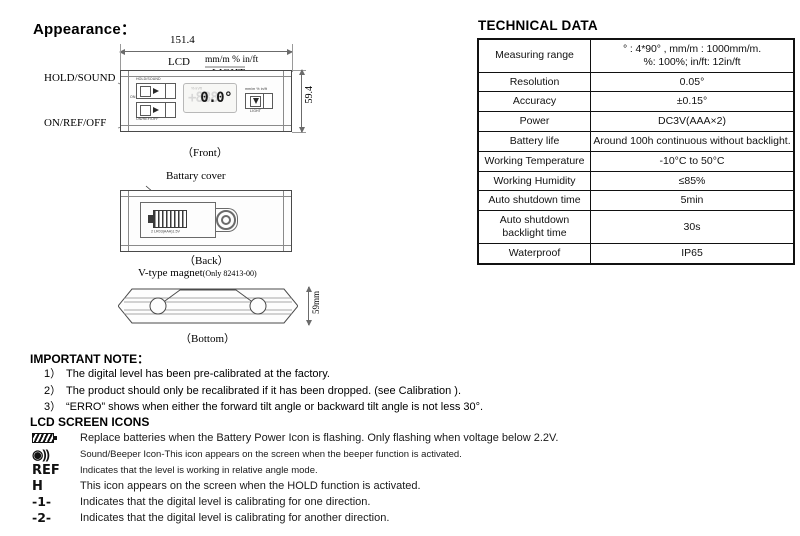 The height and width of the screenshot is (536, 800). I want to click on tech-table-value: IP65, so click(692, 253).